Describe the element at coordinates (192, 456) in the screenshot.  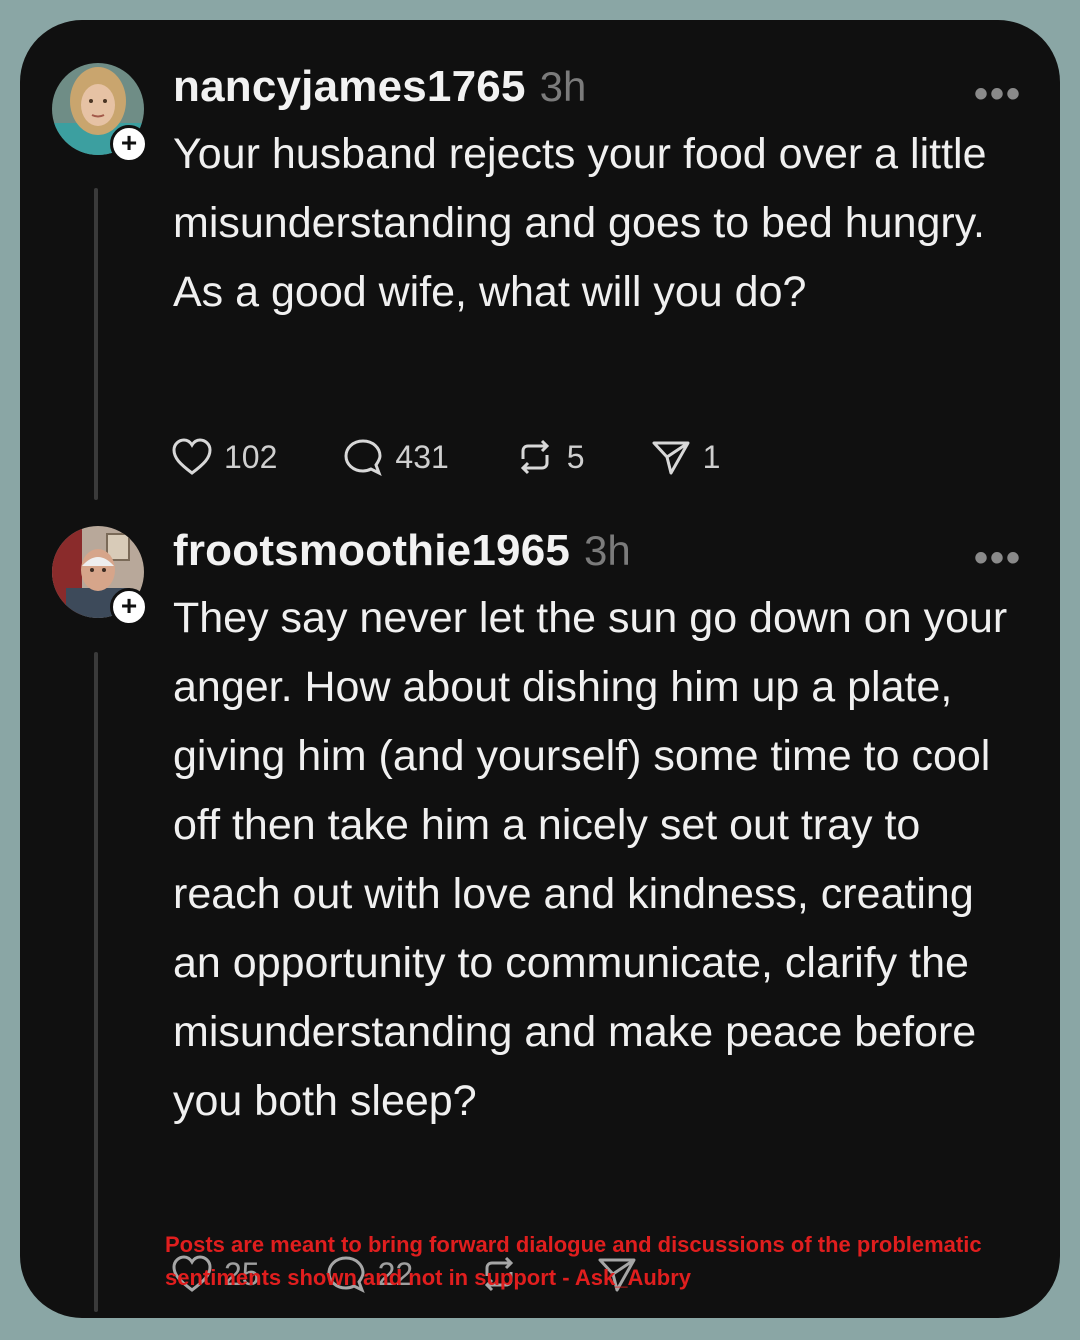
I see `heart-icon` at that location.